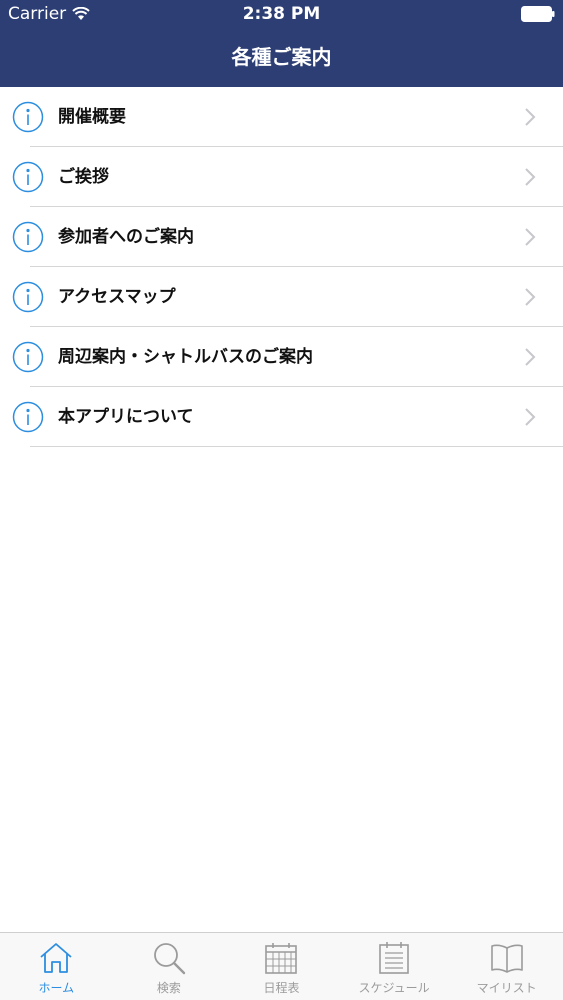 Image resolution: width=563 pixels, height=1000 pixels. I want to click on menu-item-label: 本アプリについて, so click(126, 417).